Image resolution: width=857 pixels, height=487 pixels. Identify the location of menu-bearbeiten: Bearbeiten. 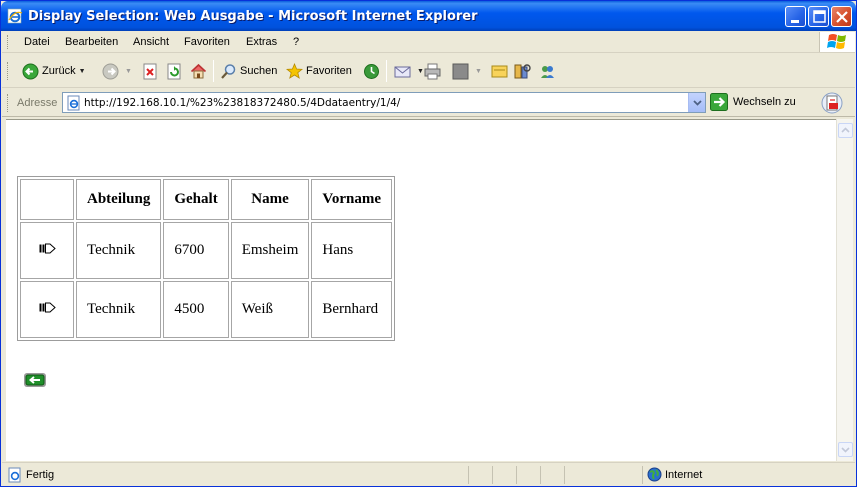
(91, 42).